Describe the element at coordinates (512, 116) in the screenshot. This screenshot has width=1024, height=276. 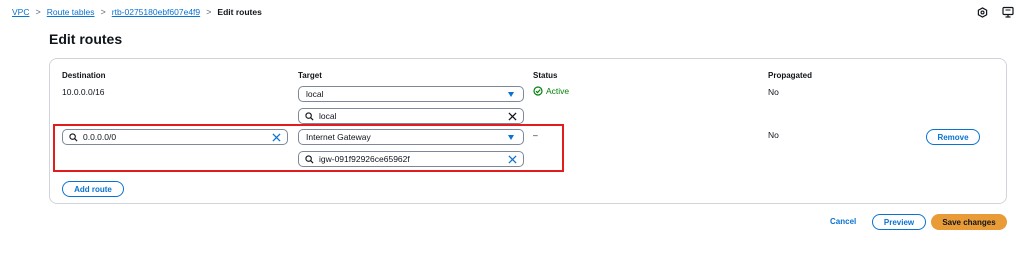
I see `clear-icon` at that location.